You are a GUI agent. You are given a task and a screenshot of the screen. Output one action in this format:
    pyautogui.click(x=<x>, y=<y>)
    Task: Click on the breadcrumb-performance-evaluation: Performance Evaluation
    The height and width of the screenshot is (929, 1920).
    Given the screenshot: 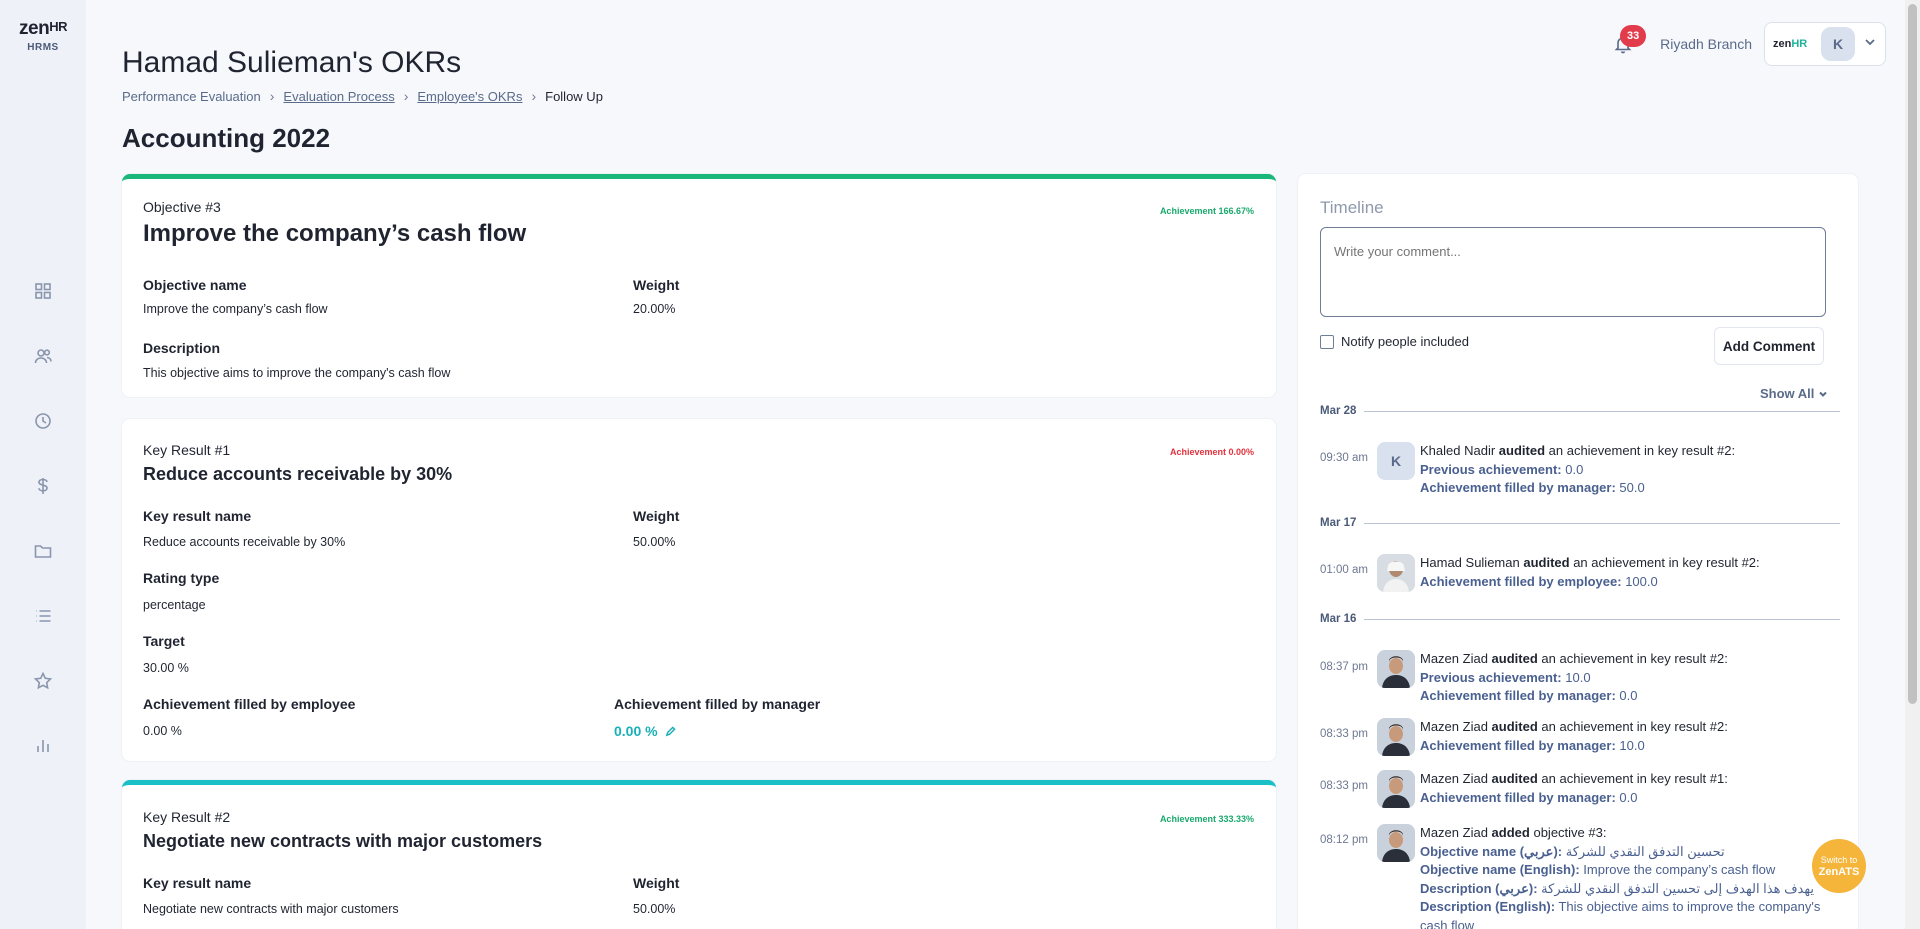 What is the action you would take?
    pyautogui.click(x=191, y=96)
    